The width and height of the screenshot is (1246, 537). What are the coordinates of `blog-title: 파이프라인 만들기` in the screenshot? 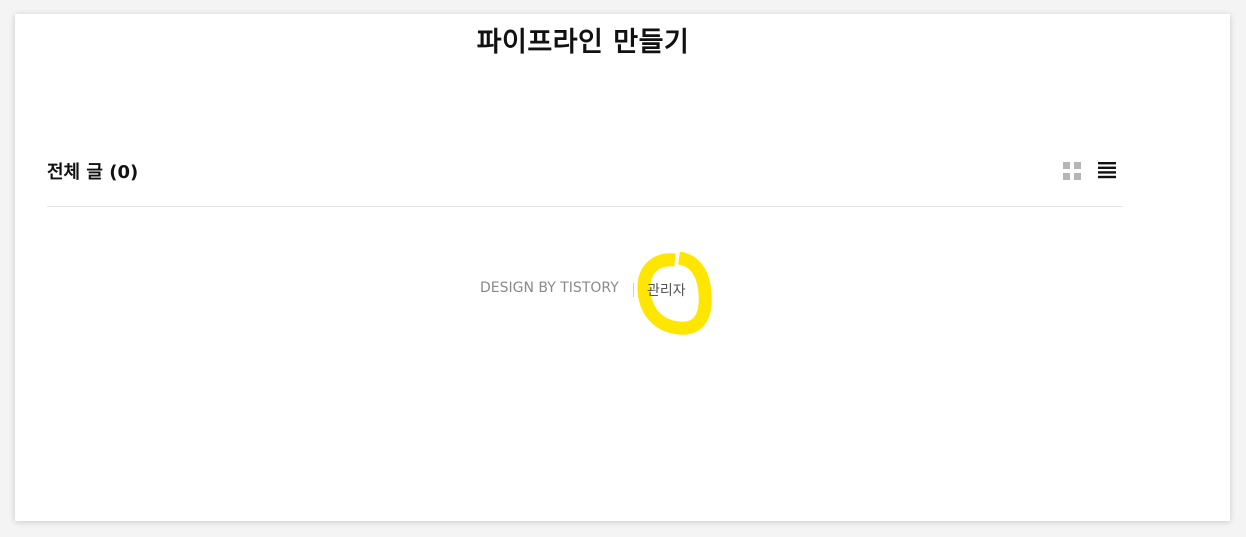 It's located at (583, 39).